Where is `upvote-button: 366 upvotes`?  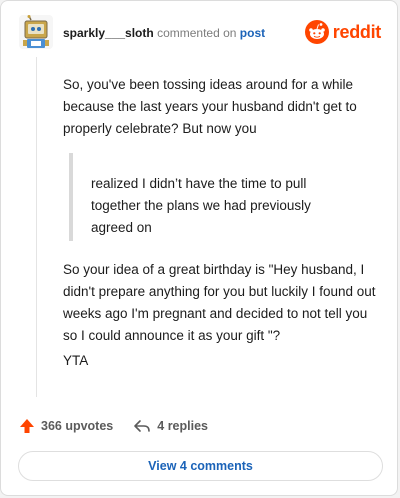 upvote-button: 366 upvotes is located at coordinates (66, 426).